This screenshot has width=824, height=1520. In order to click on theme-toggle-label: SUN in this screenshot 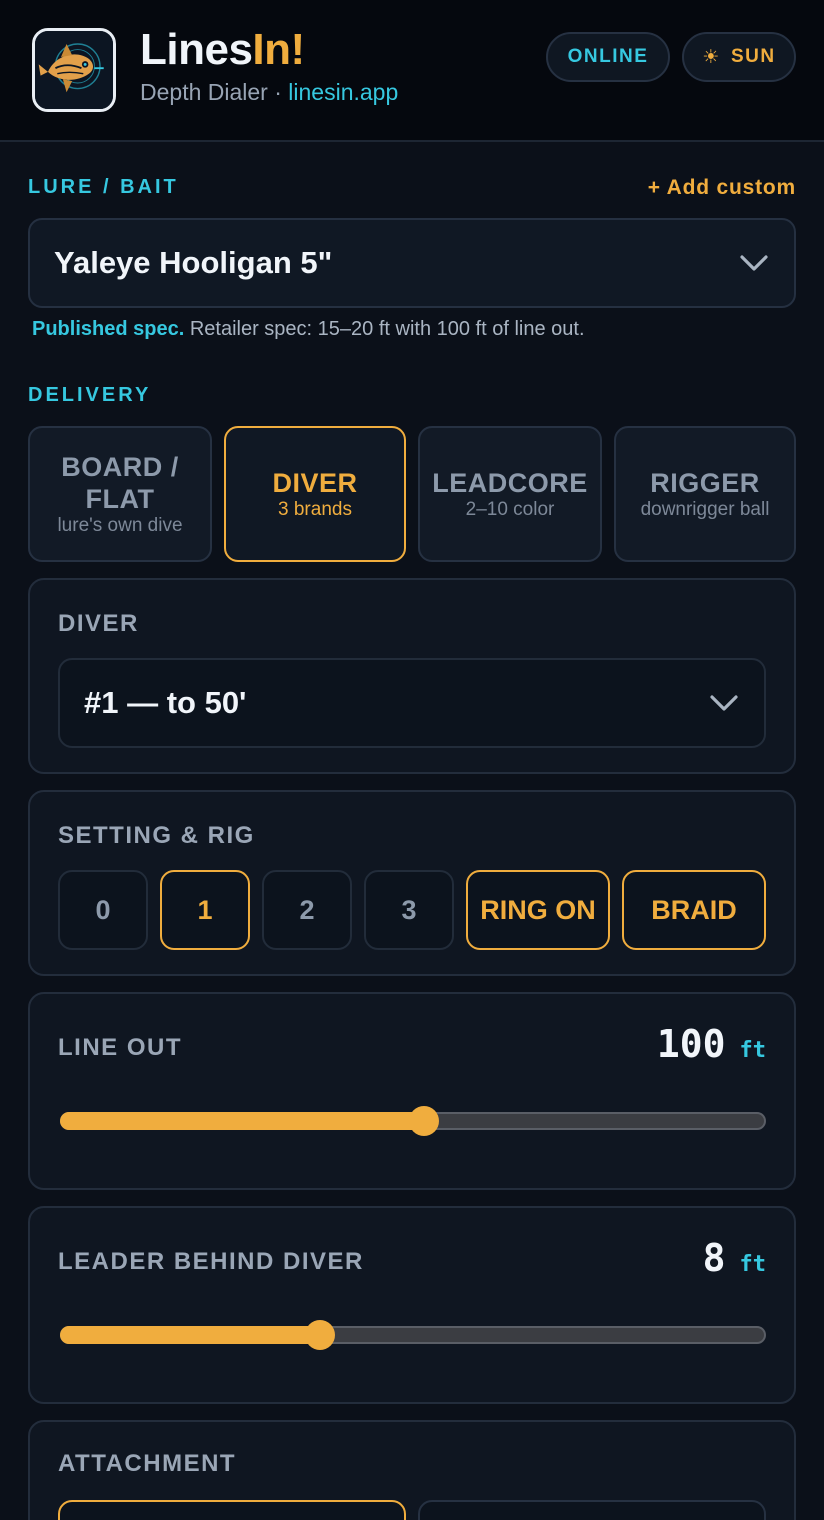, I will do `click(753, 56)`.